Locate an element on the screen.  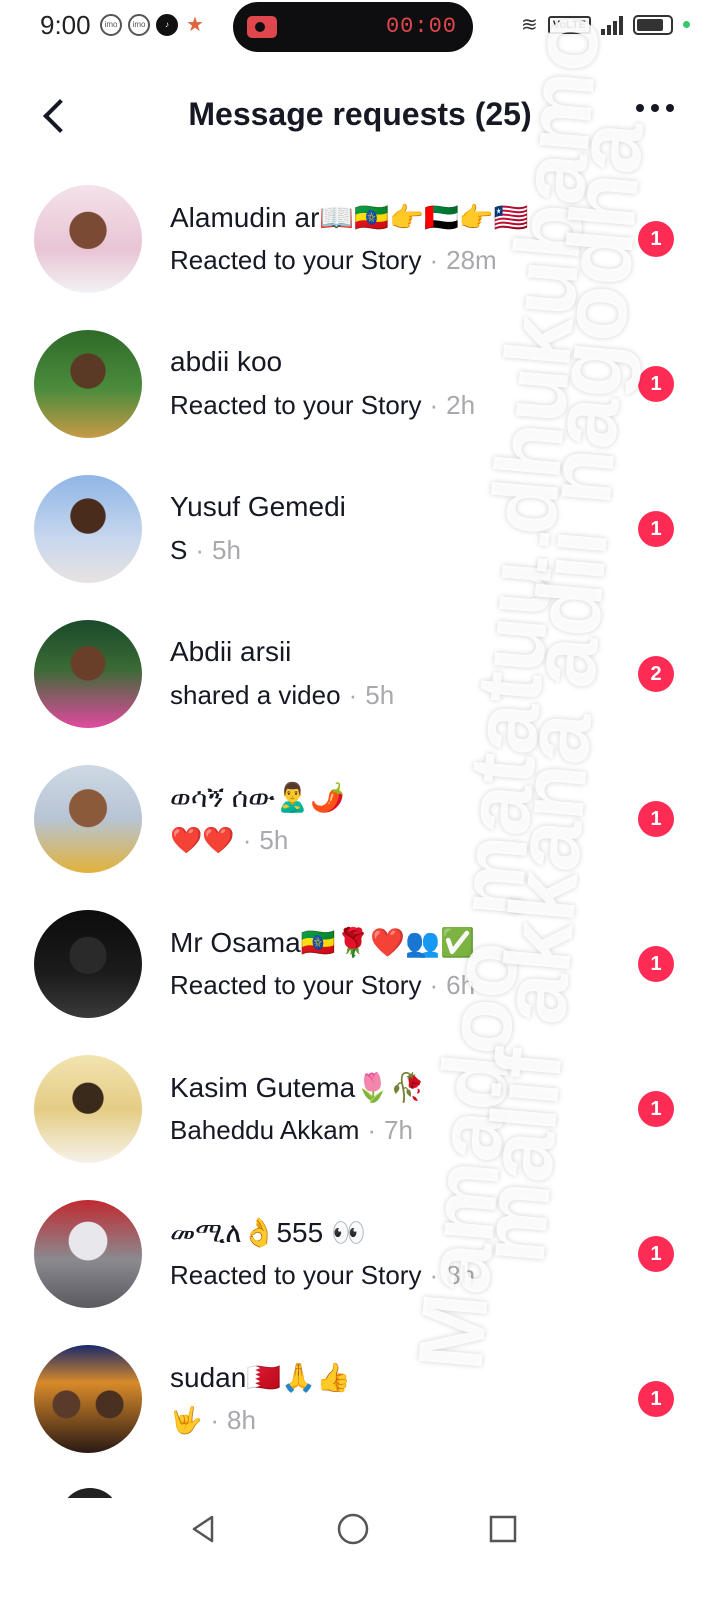
message-preview: 🤟 · 8h is located at coordinates (213, 1420).